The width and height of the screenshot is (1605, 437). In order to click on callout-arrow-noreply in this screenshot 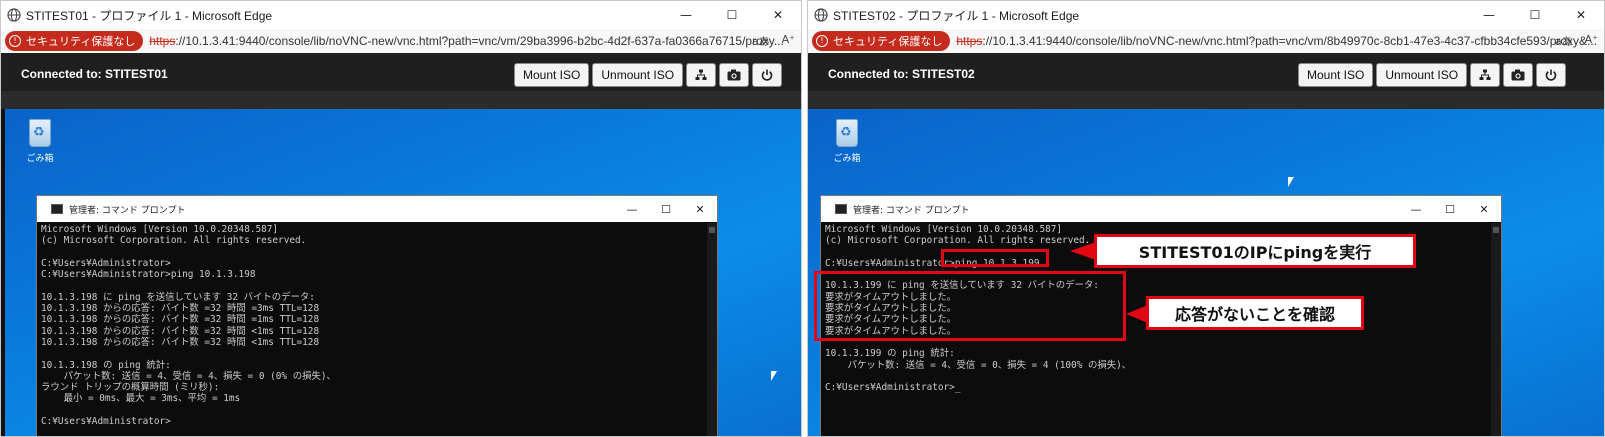, I will do `click(1137, 314)`.